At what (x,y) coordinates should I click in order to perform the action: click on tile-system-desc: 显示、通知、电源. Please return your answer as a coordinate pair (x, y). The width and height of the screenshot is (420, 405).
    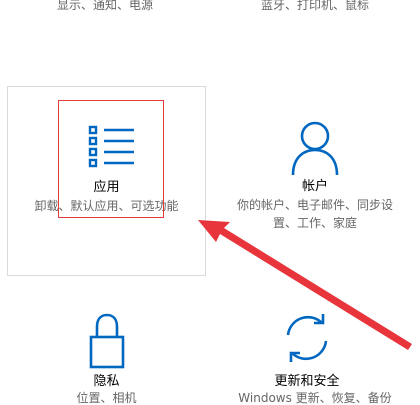
    Looking at the image, I should click on (104, 6).